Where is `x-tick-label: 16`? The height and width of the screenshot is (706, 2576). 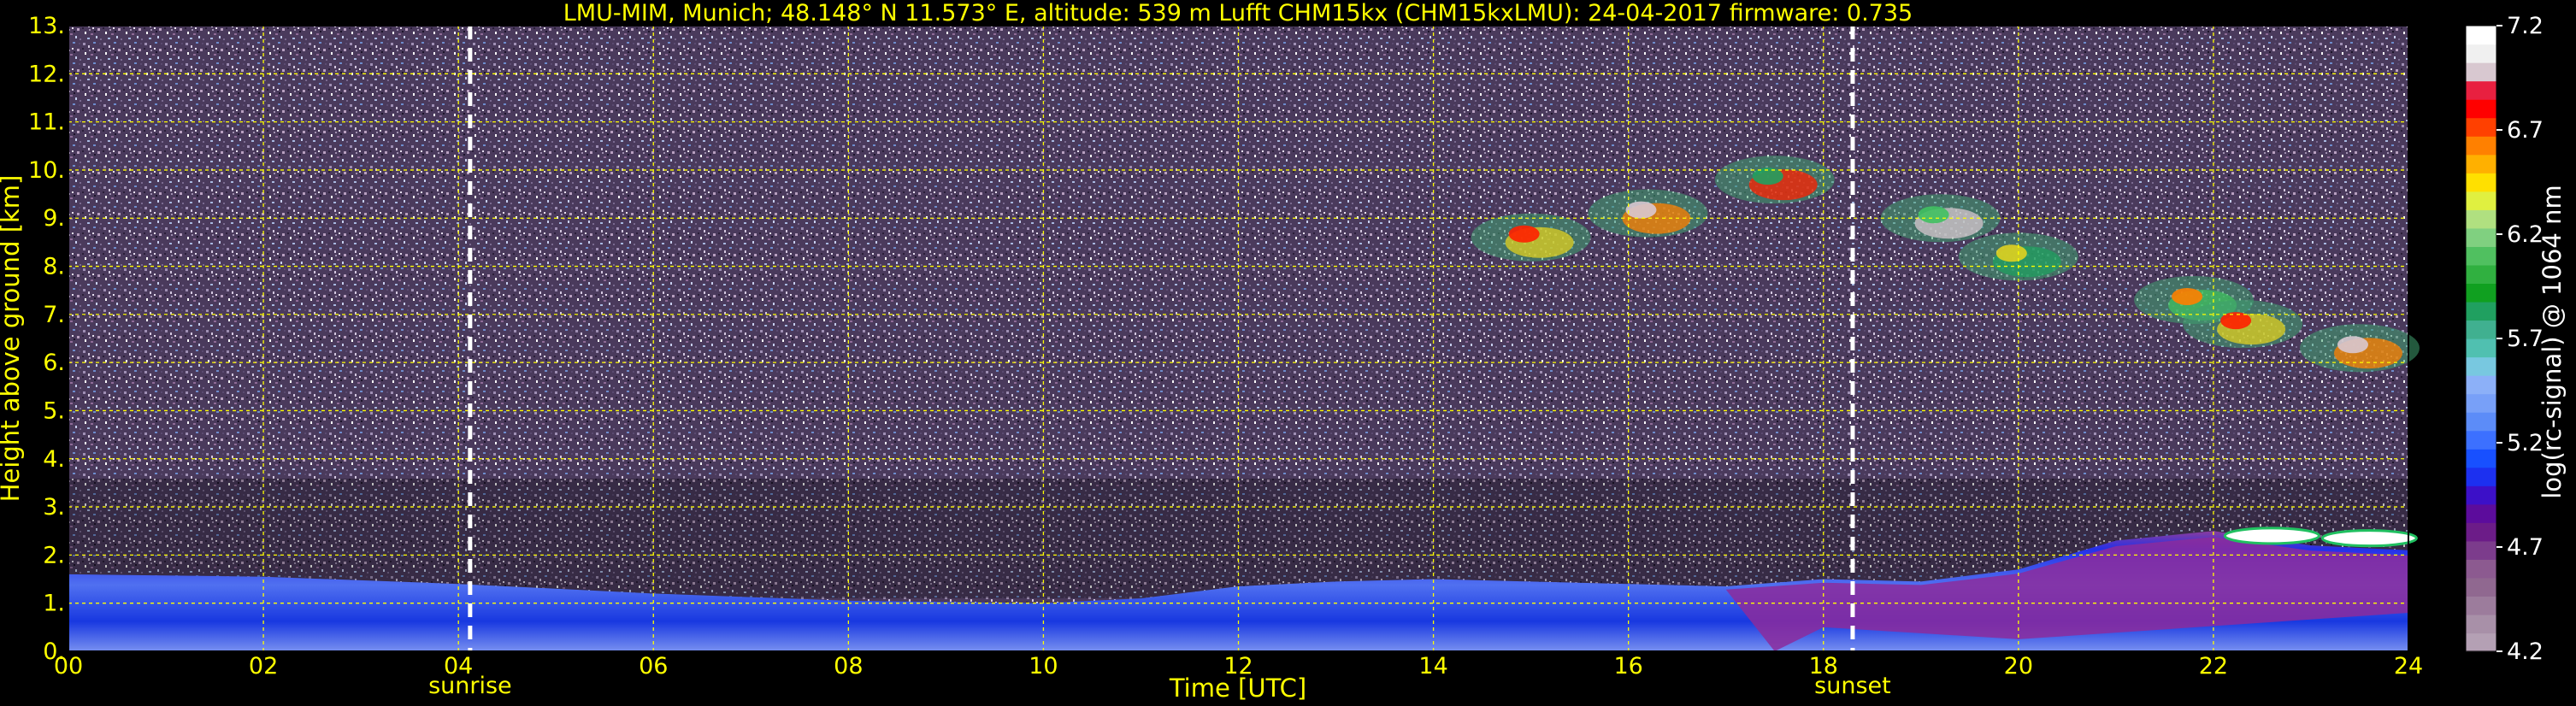 x-tick-label: 16 is located at coordinates (1627, 666).